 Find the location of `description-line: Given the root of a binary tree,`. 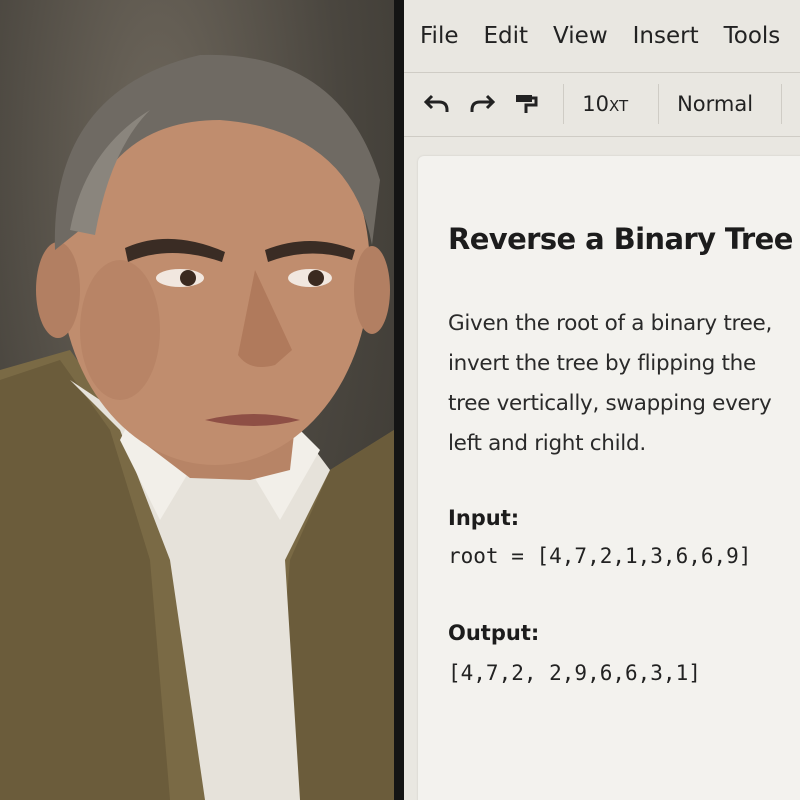

description-line: Given the root of a binary tree, is located at coordinates (610, 323).